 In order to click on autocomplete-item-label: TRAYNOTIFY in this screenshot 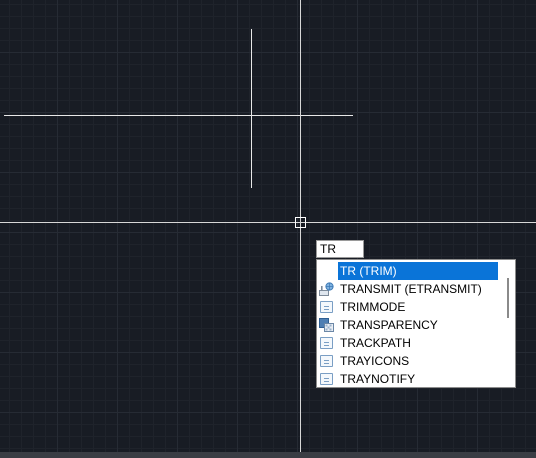, I will do `click(378, 379)`.